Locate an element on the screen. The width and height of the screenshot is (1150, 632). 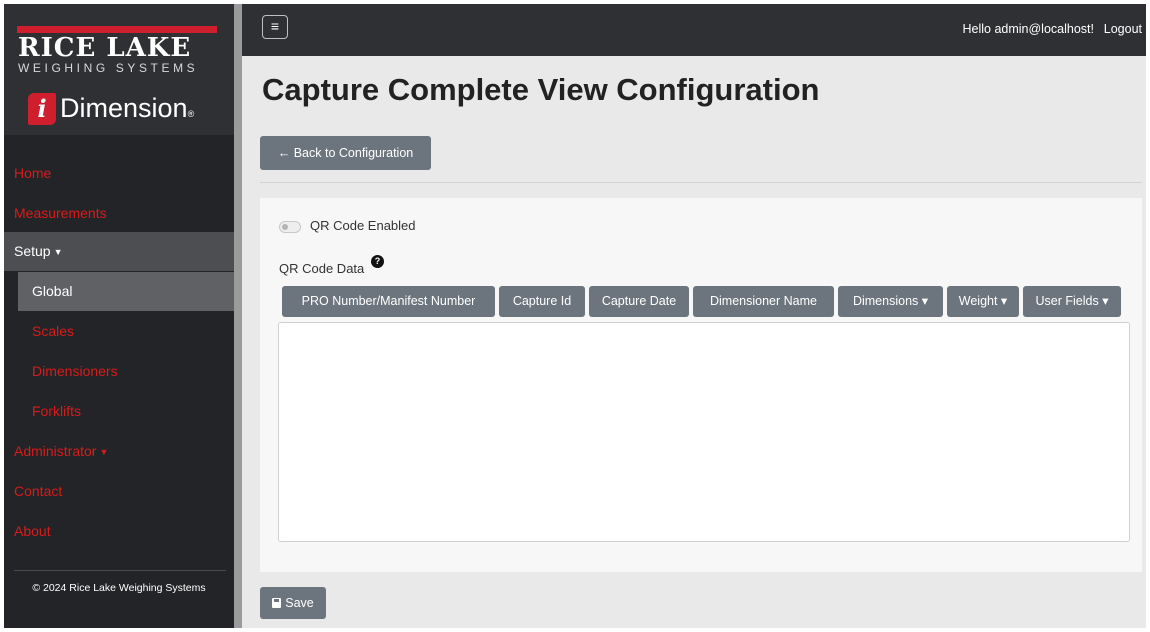
dimension-logo-icon: i is located at coordinates (42, 109).